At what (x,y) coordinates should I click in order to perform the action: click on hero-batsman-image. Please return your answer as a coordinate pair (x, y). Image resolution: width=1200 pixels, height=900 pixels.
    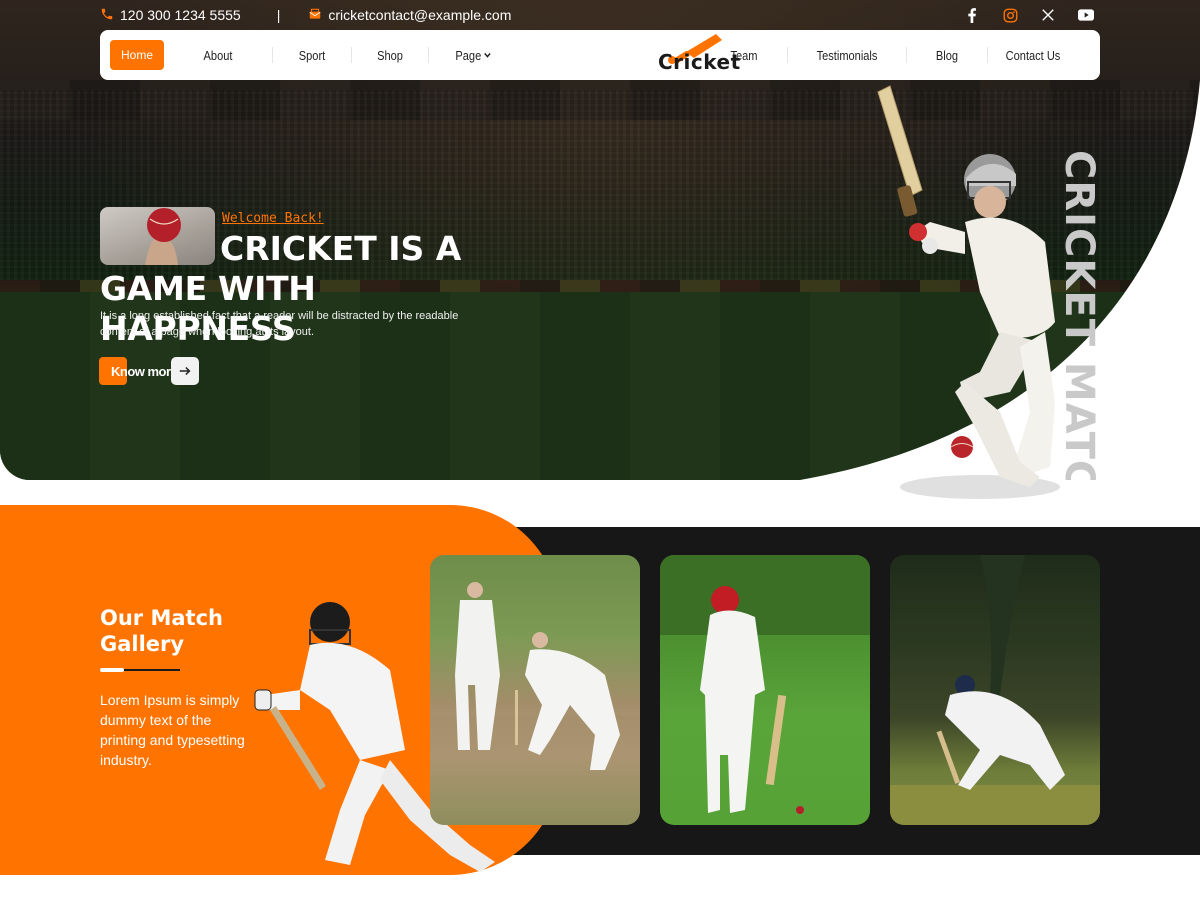
    Looking at the image, I should click on (968, 292).